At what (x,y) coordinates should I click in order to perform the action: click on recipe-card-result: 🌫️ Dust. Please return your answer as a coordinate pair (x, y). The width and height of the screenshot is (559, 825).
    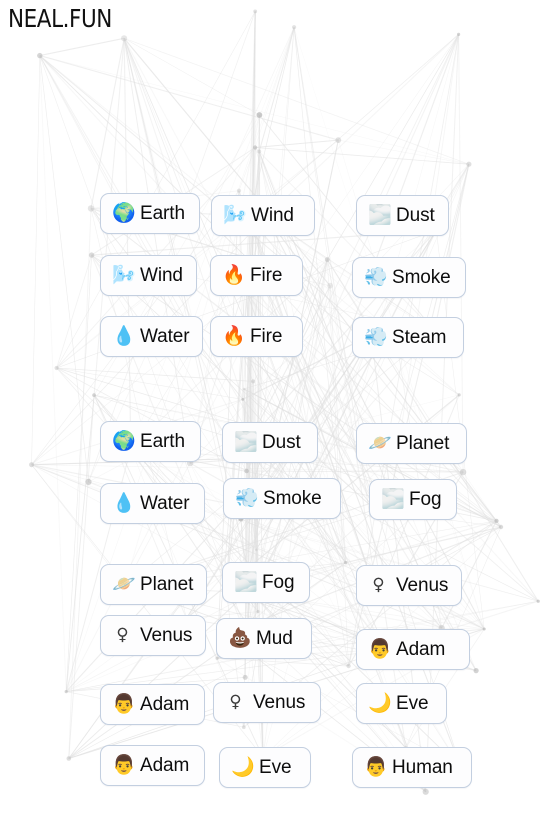
    Looking at the image, I should click on (402, 215).